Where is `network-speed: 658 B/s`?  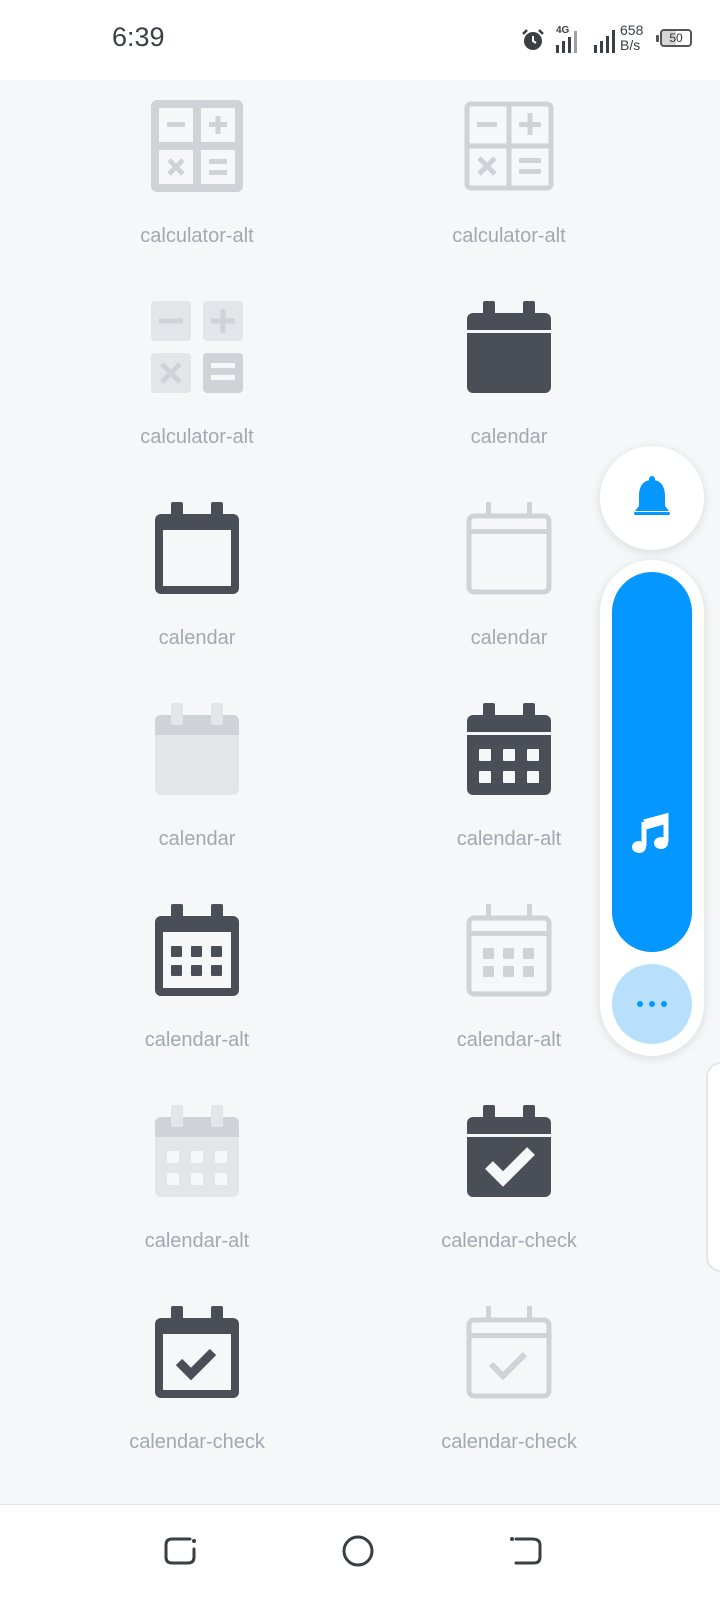 network-speed: 658 B/s is located at coordinates (631, 38).